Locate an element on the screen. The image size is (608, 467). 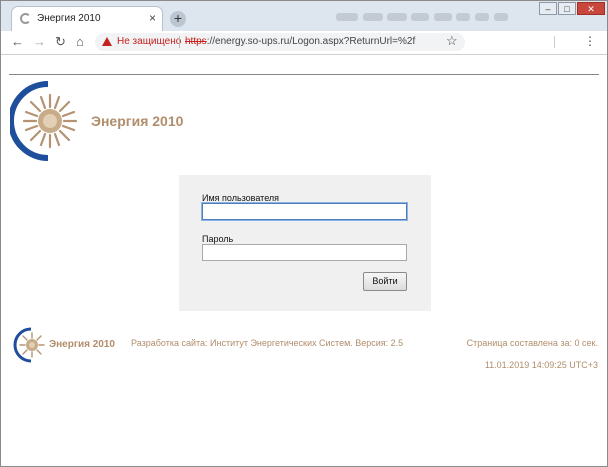
login-form: Имя пользователя Пароль Войти is located at coordinates (305, 243).